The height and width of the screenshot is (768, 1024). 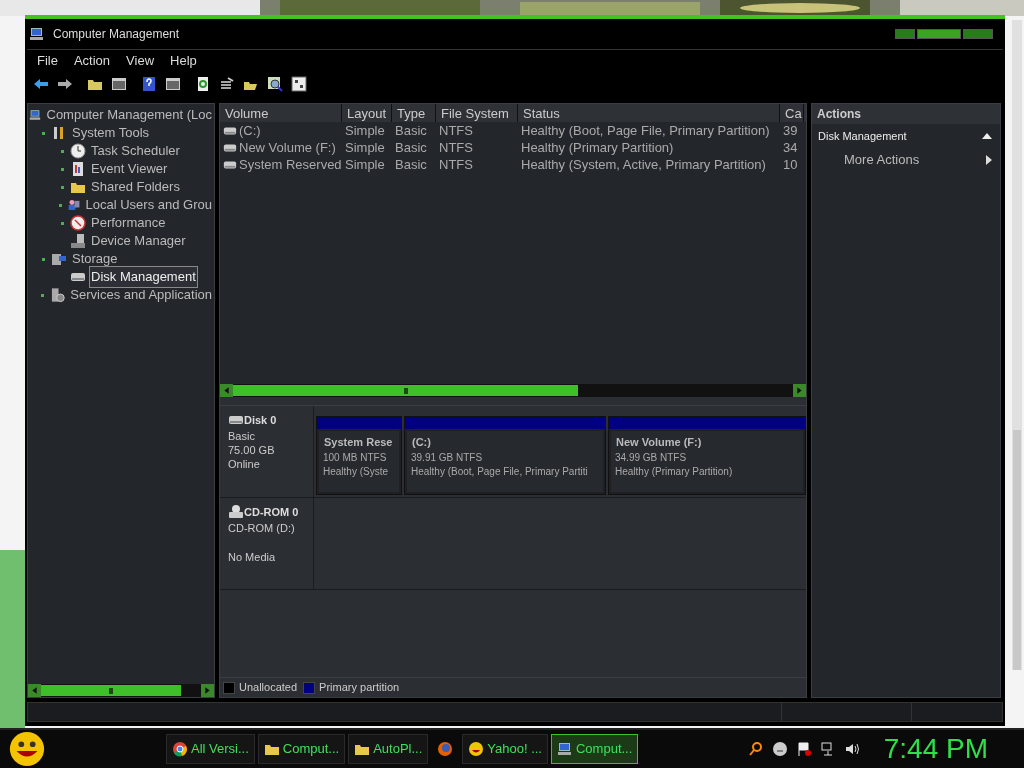 What do you see at coordinates (358, 442) in the screenshot?
I see `partition-name: System Rese` at bounding box center [358, 442].